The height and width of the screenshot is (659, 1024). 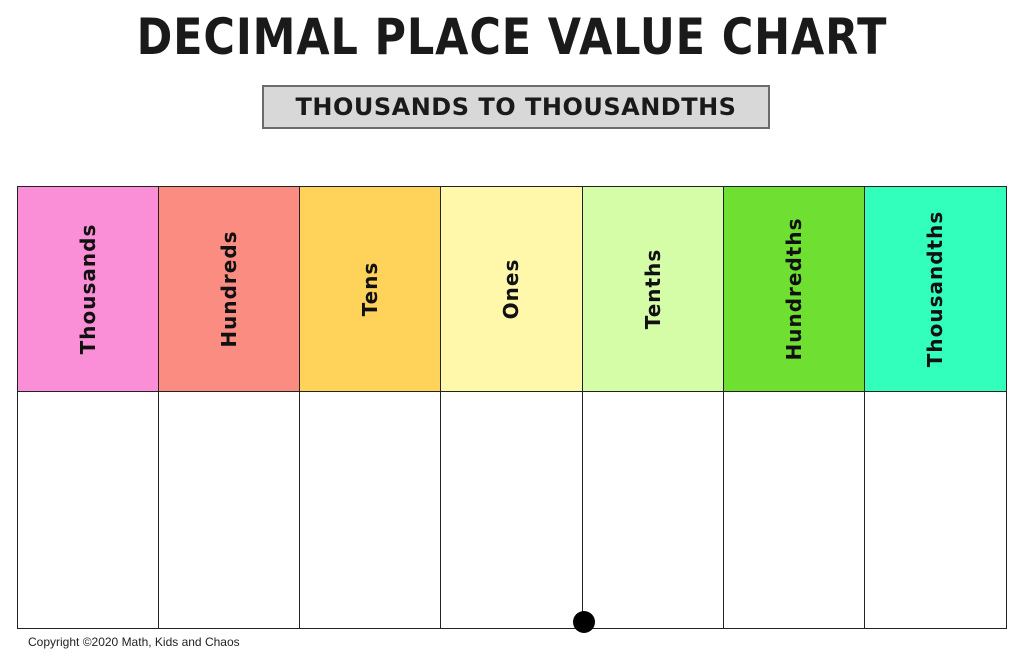 I want to click on column-label: Thousands, so click(x=88, y=289).